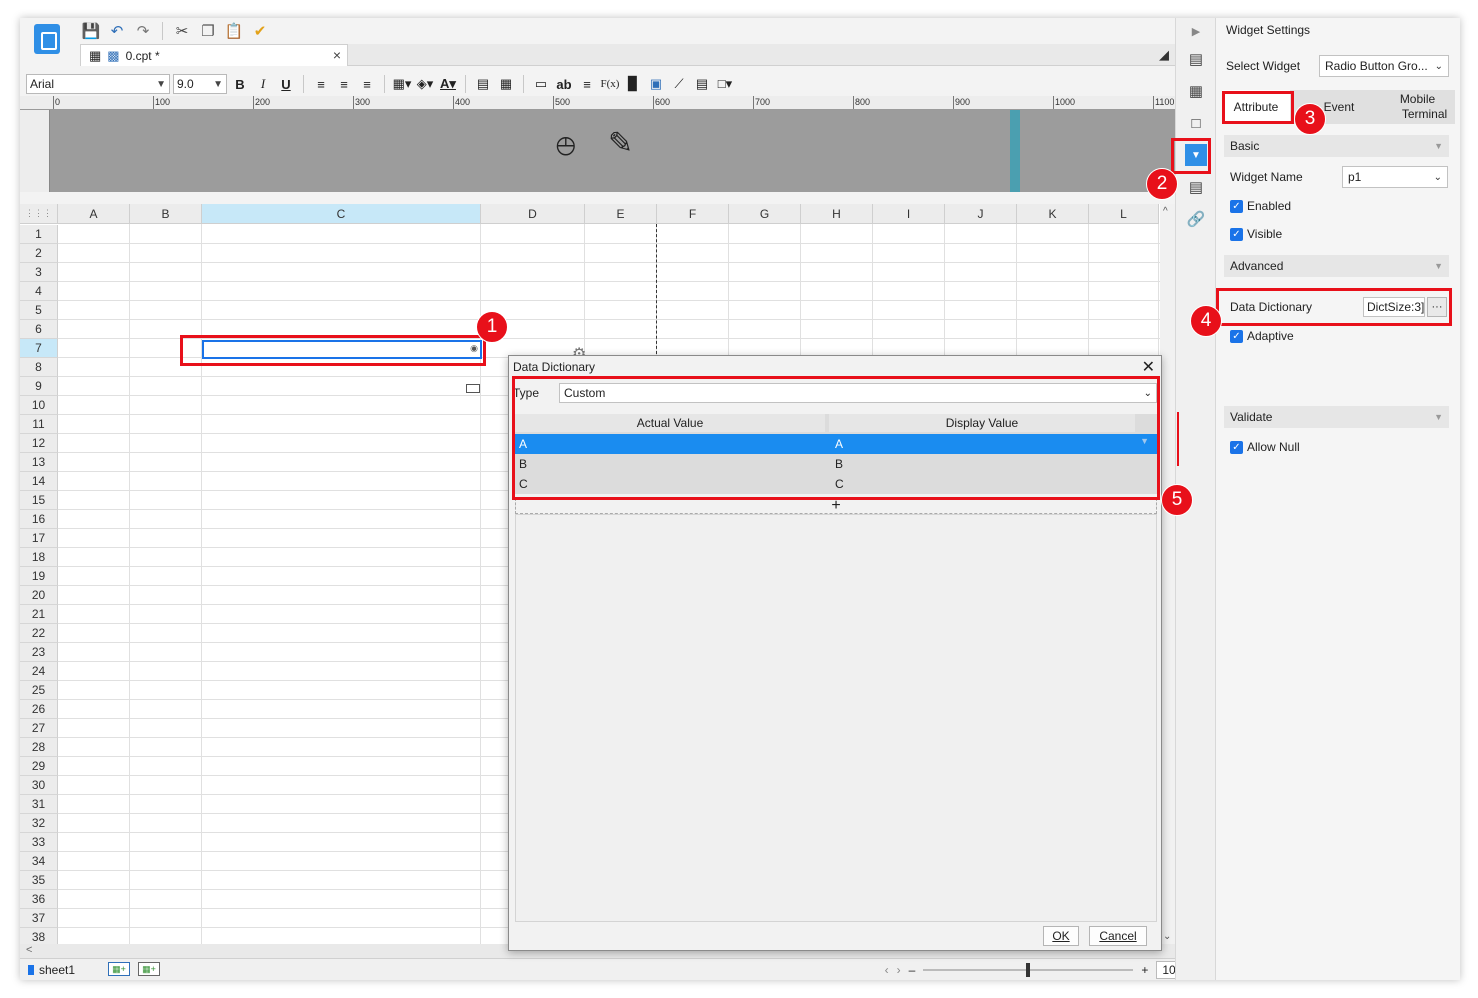 The image size is (1478, 998). Describe the element at coordinates (39, 519) in the screenshot. I see `row-header: 16` at that location.